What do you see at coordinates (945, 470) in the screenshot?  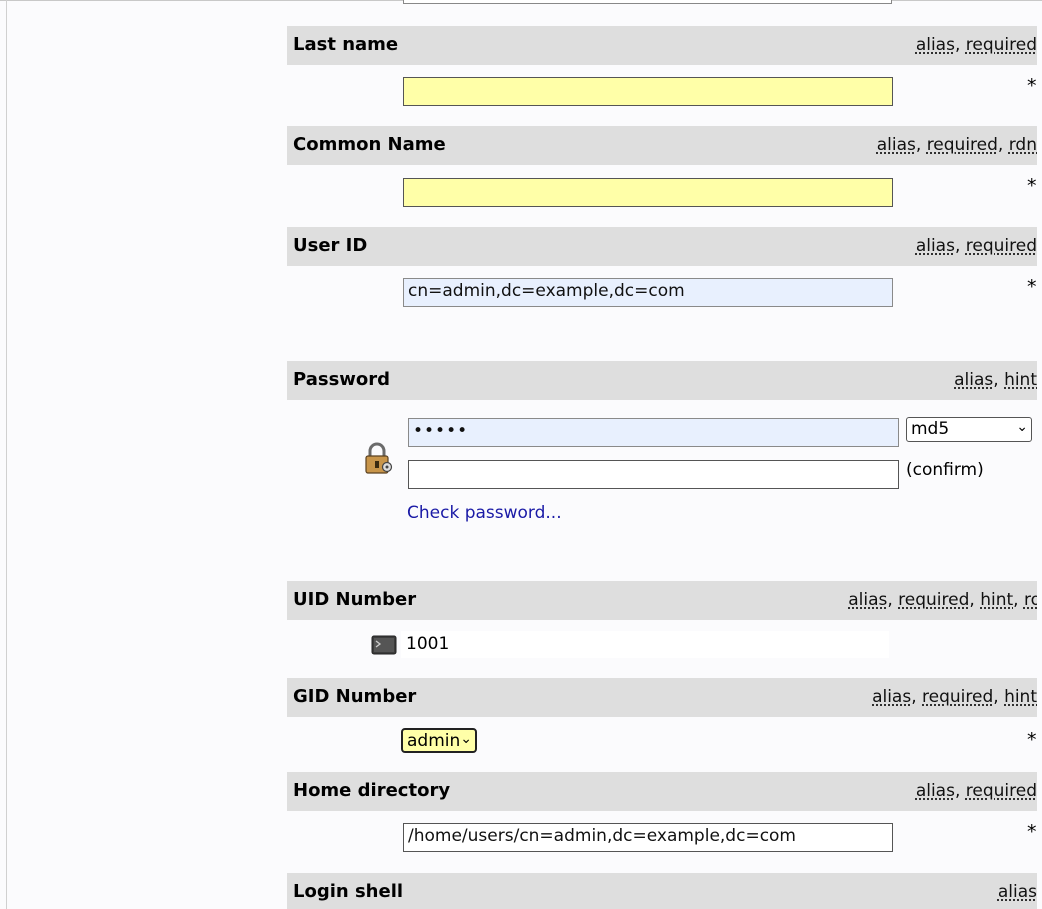 I see `password-confirm-label: (confirm)` at bounding box center [945, 470].